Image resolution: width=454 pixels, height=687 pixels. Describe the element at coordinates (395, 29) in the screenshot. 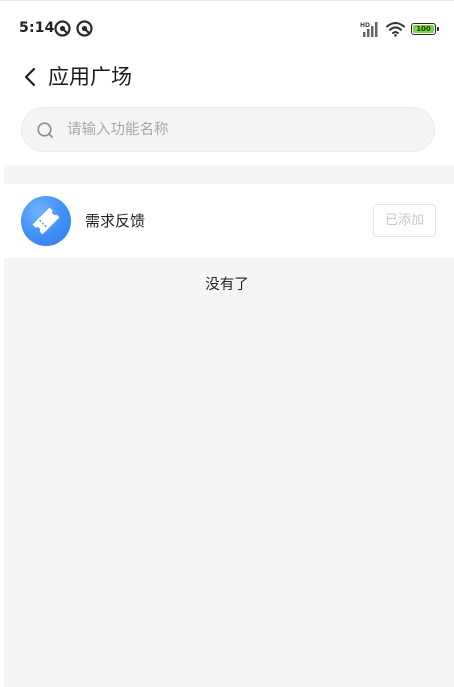

I see `wifi-icon` at that location.